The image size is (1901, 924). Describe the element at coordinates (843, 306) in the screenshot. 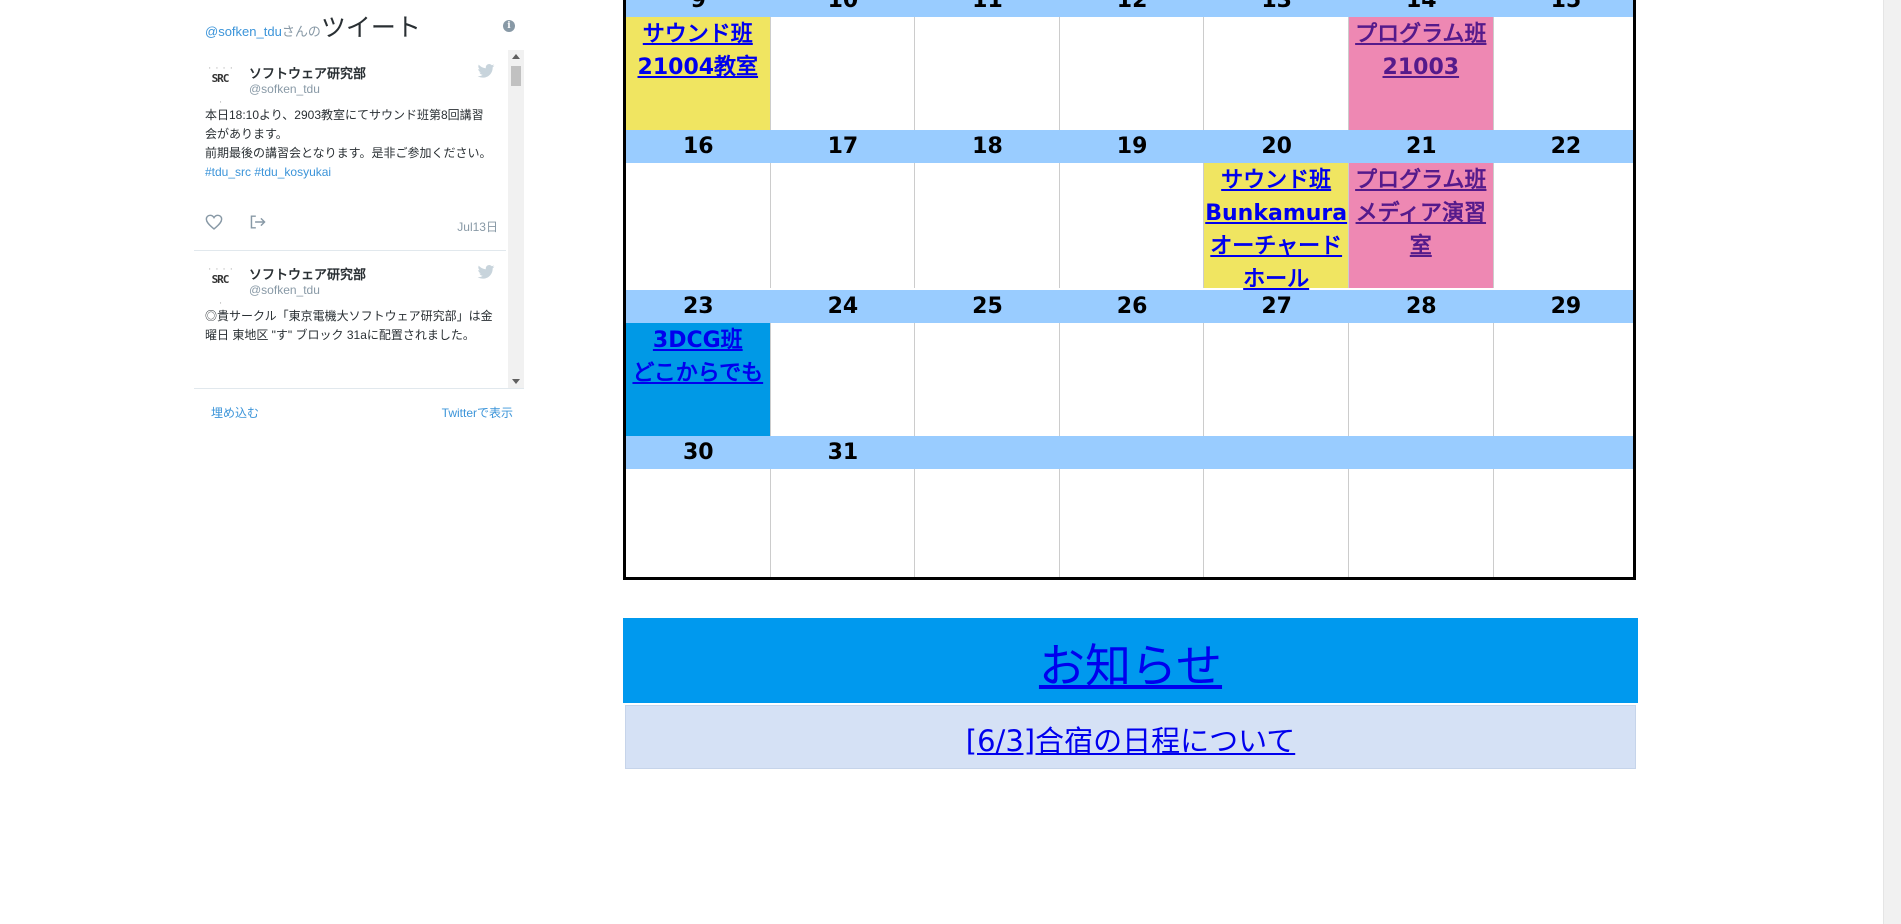

I see `calendar-day-number: 24` at that location.